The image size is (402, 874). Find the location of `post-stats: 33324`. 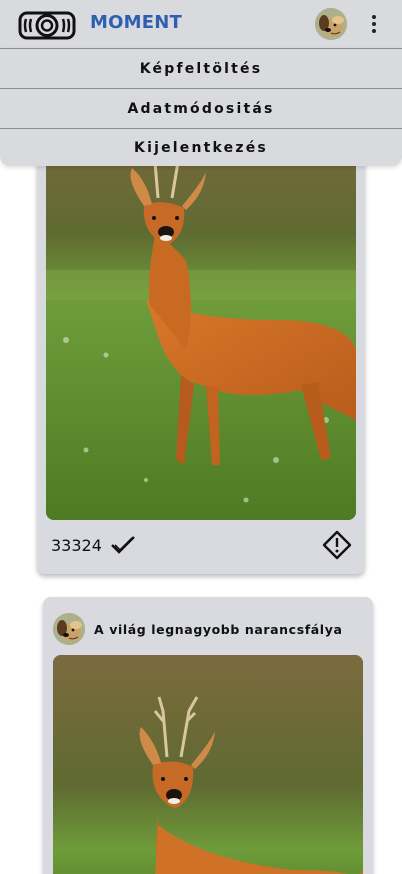

post-stats: 33324 is located at coordinates (93, 545).